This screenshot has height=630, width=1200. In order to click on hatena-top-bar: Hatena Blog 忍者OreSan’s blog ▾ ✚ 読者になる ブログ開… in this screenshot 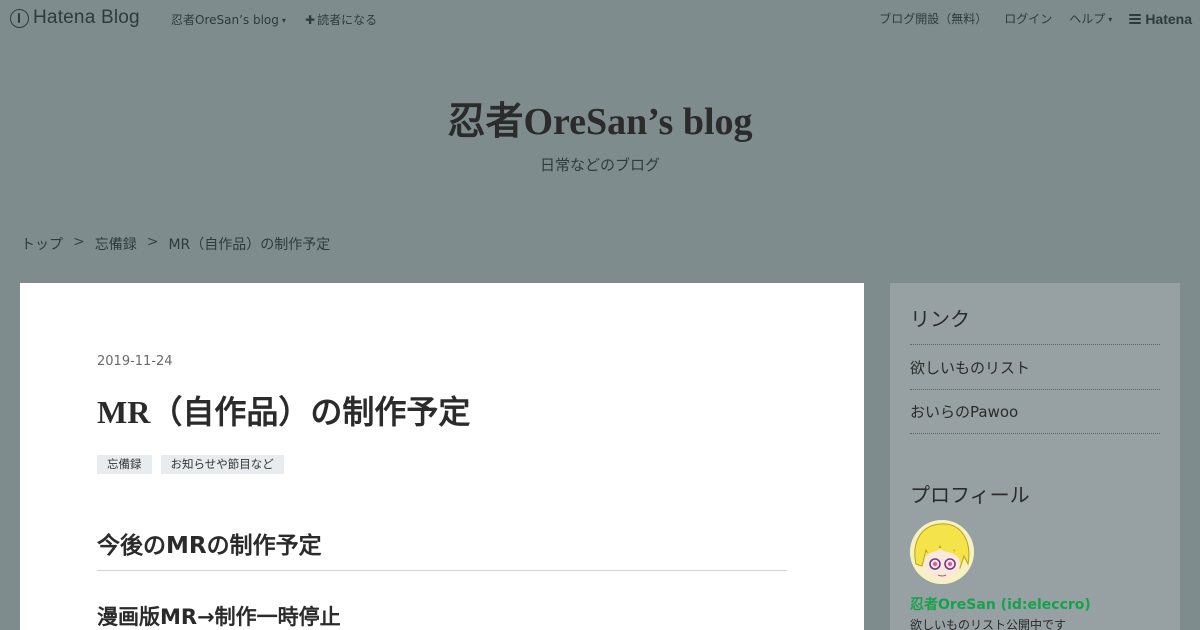, I will do `click(600, 18)`.